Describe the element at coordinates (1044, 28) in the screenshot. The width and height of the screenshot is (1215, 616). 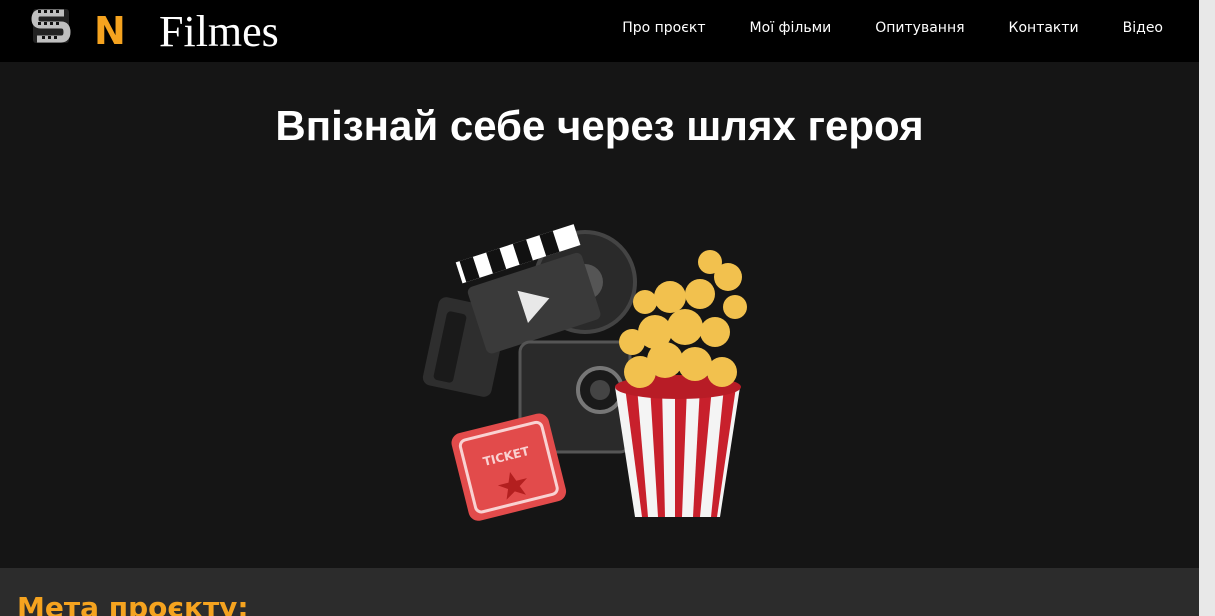
I see `nav-contacts: Контакти` at that location.